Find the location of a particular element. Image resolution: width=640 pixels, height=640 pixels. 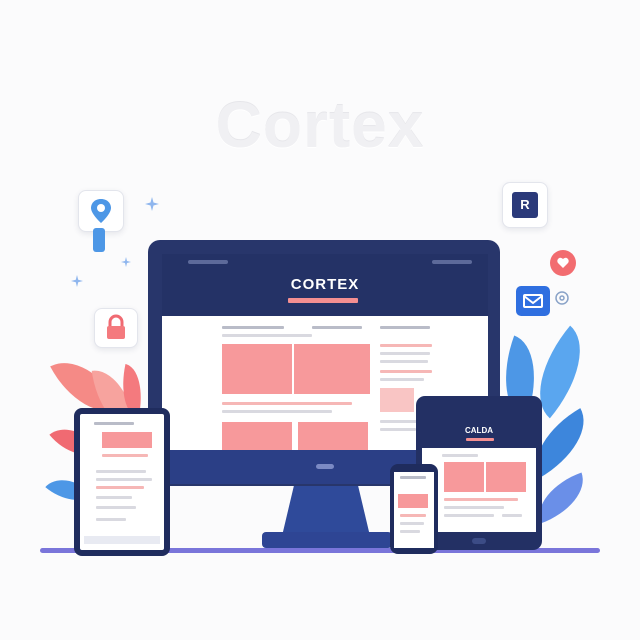

brand-r-card: R is located at coordinates (525, 205).